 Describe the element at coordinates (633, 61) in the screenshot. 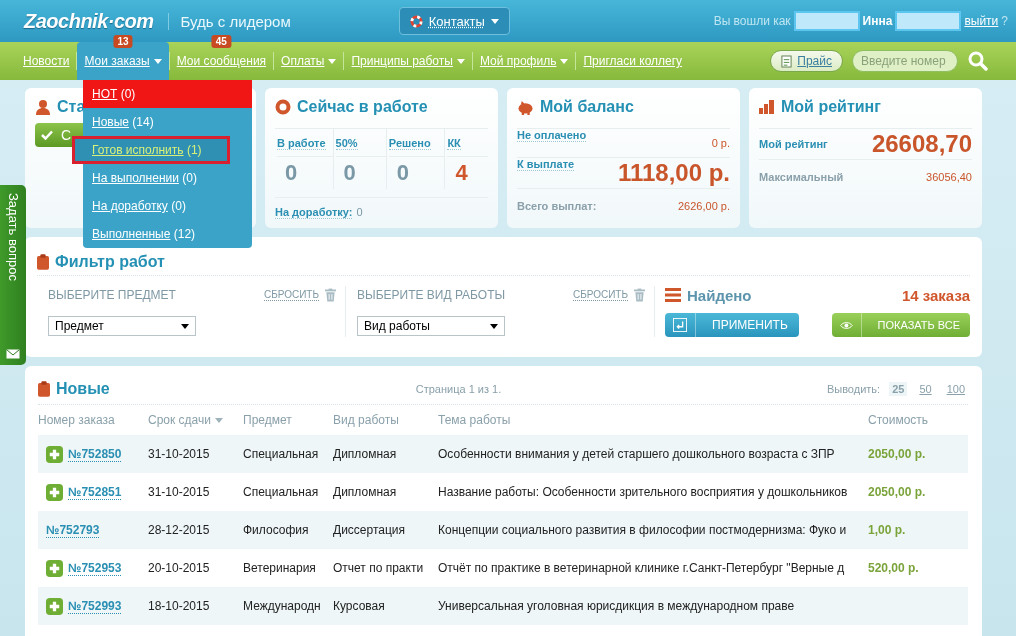

I see `nav-tab: Пригласи коллегу` at that location.